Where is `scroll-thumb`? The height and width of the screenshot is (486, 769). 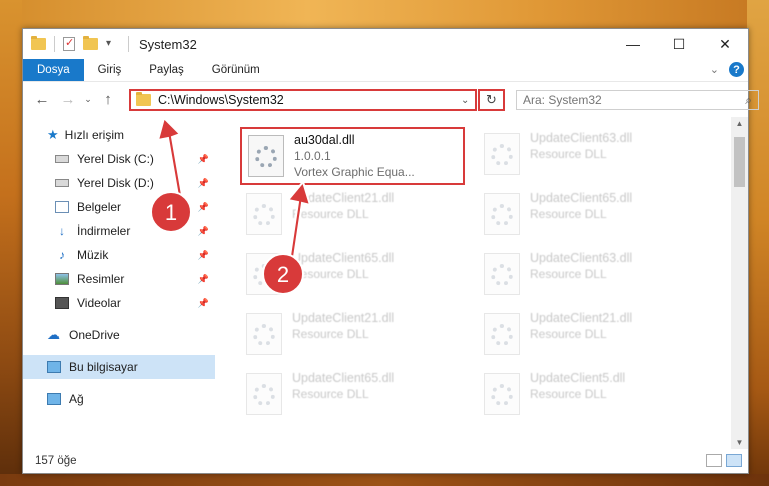 scroll-thumb is located at coordinates (739, 162).